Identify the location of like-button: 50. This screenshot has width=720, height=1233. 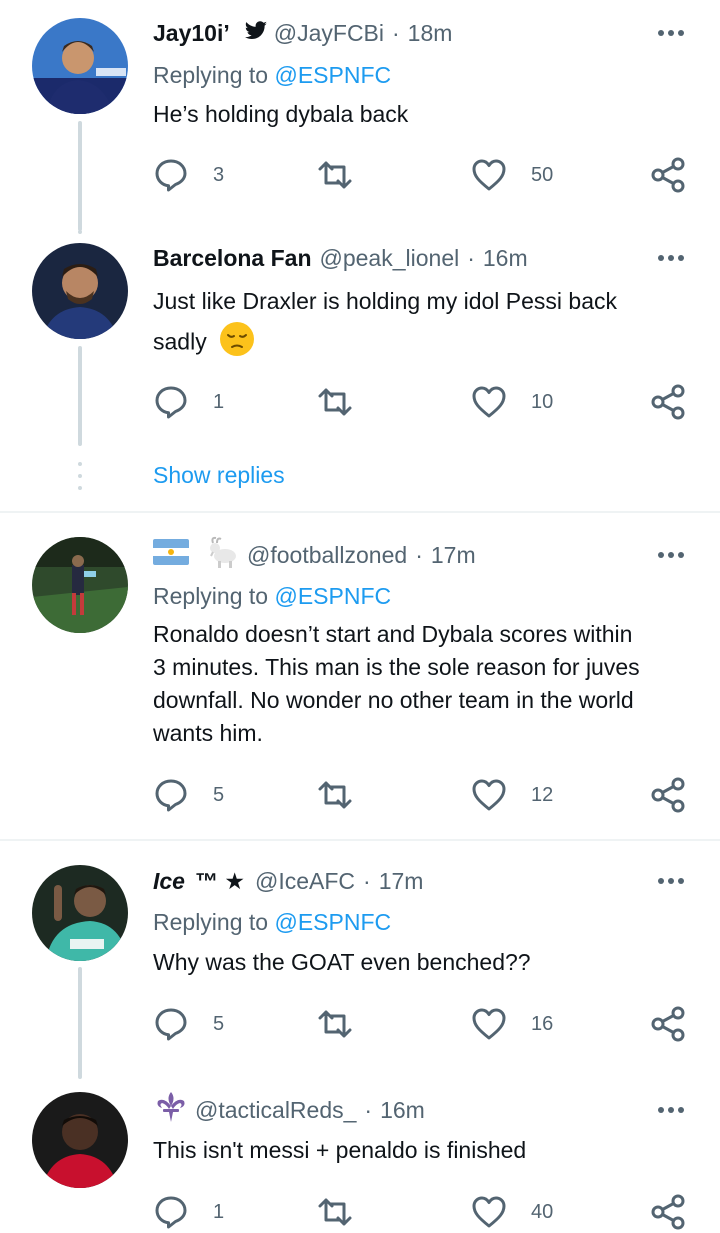
(512, 175).